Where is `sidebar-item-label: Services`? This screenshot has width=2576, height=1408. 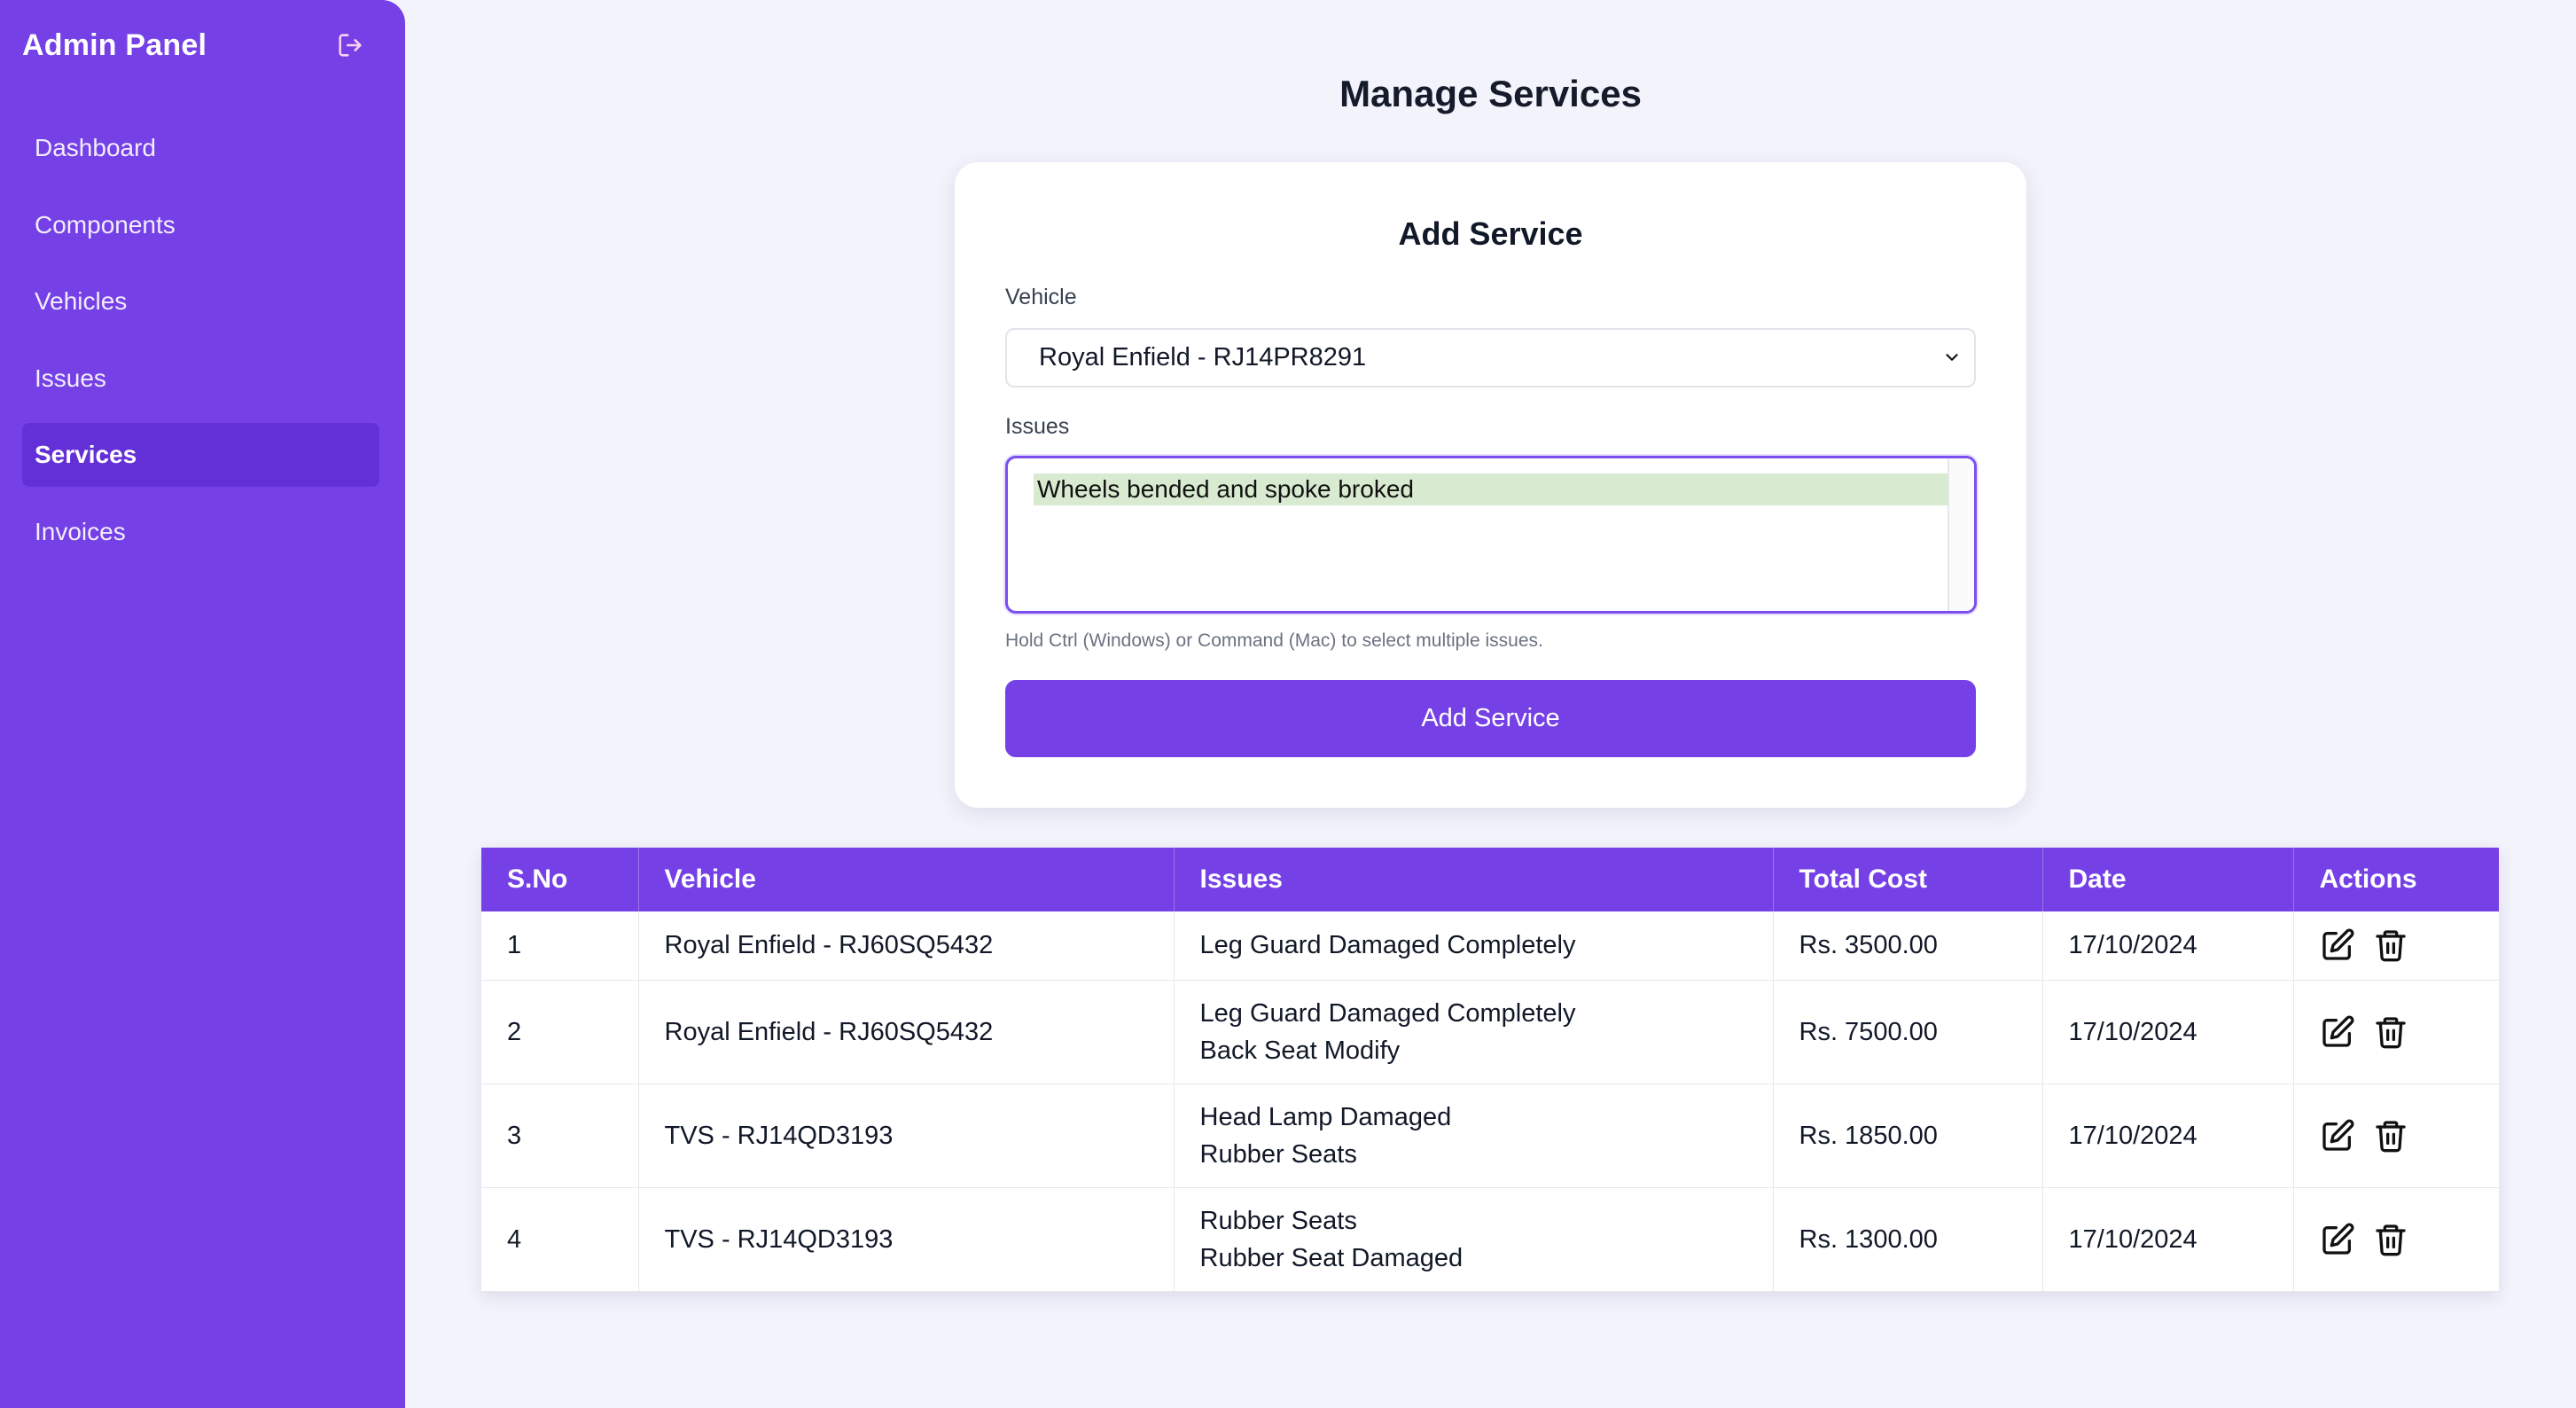
sidebar-item-label: Services is located at coordinates (86, 455).